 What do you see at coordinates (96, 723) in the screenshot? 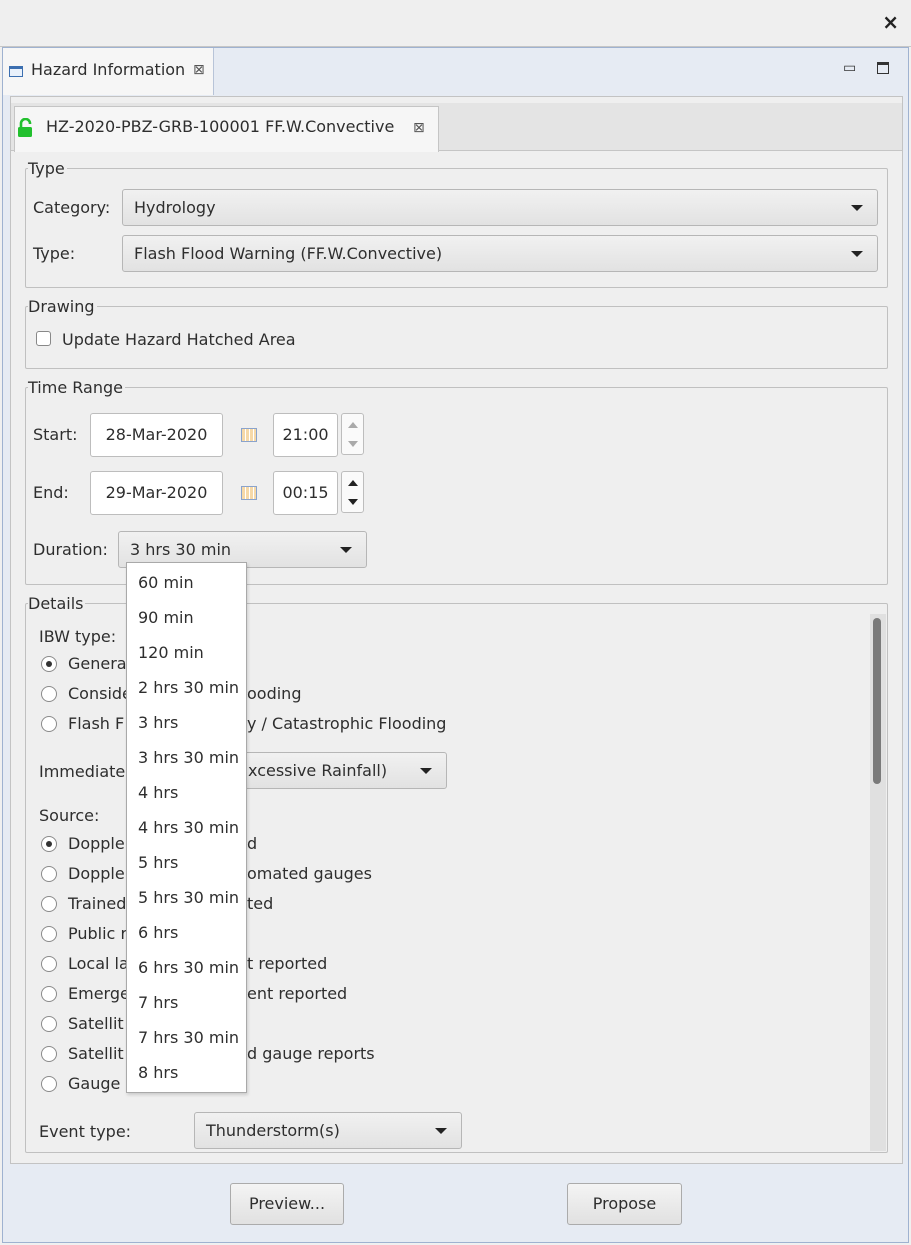
I see `ibw-option-label: Flash F` at bounding box center [96, 723].